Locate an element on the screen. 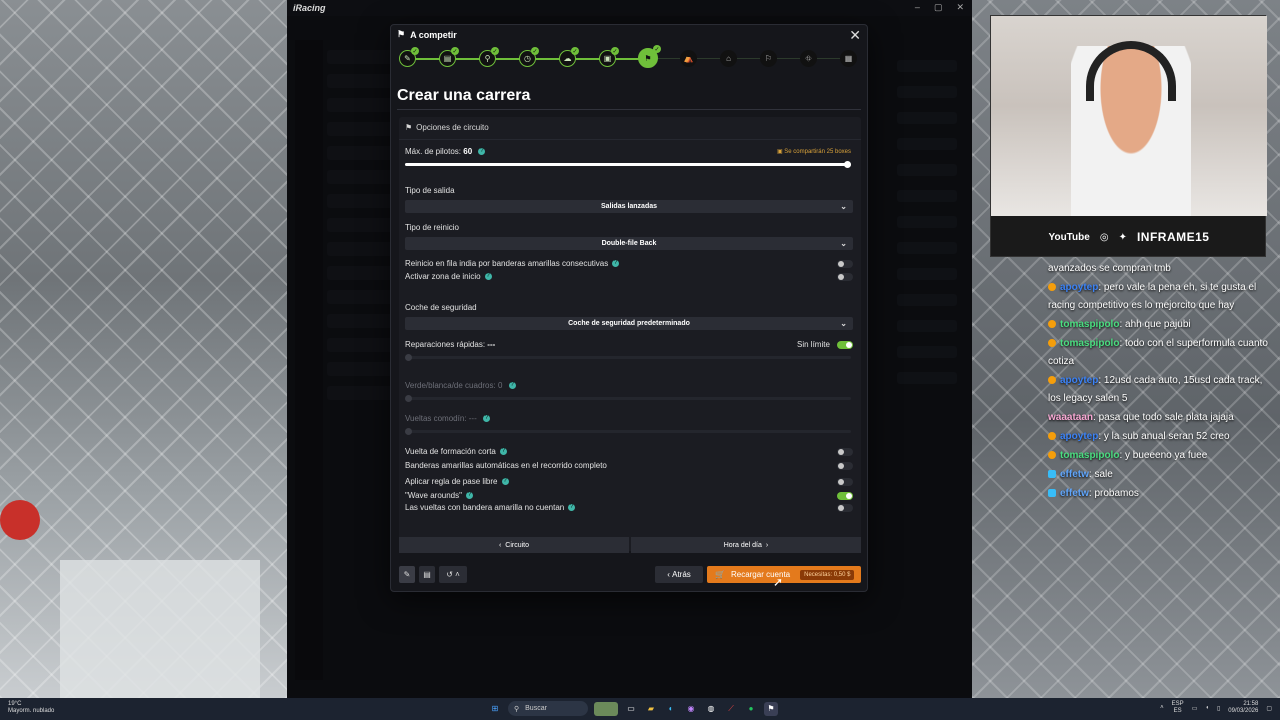 The image size is (1280, 720). chevron-right-icon: › is located at coordinates (767, 545).